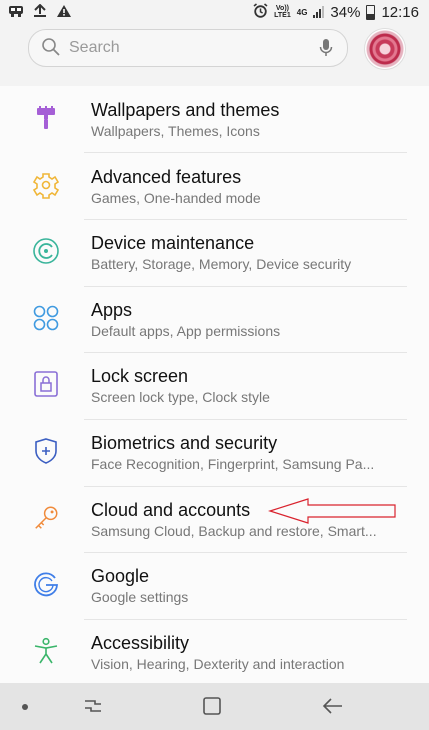 The width and height of the screenshot is (429, 730). I want to click on search-icon, so click(51, 49).